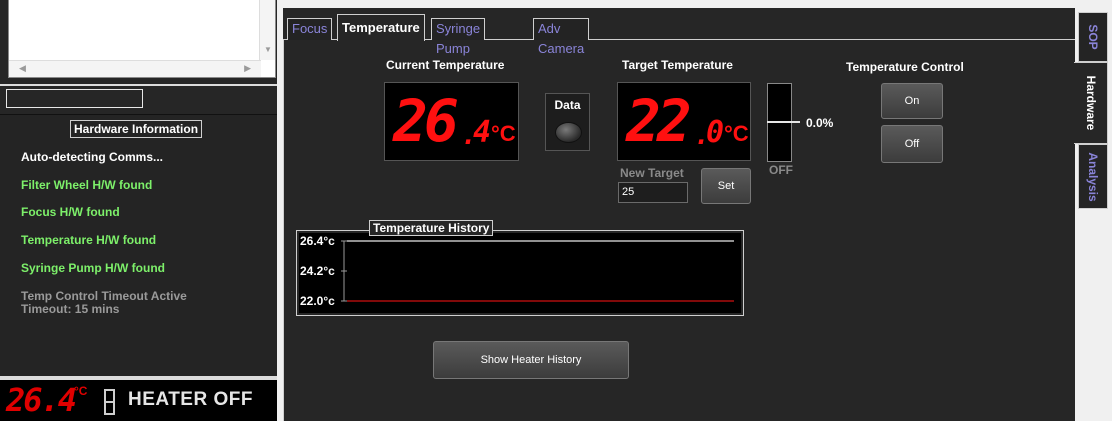 This screenshot has width=1112, height=421. What do you see at coordinates (381, 27) in the screenshot?
I see `tab-temperature: Temperature` at bounding box center [381, 27].